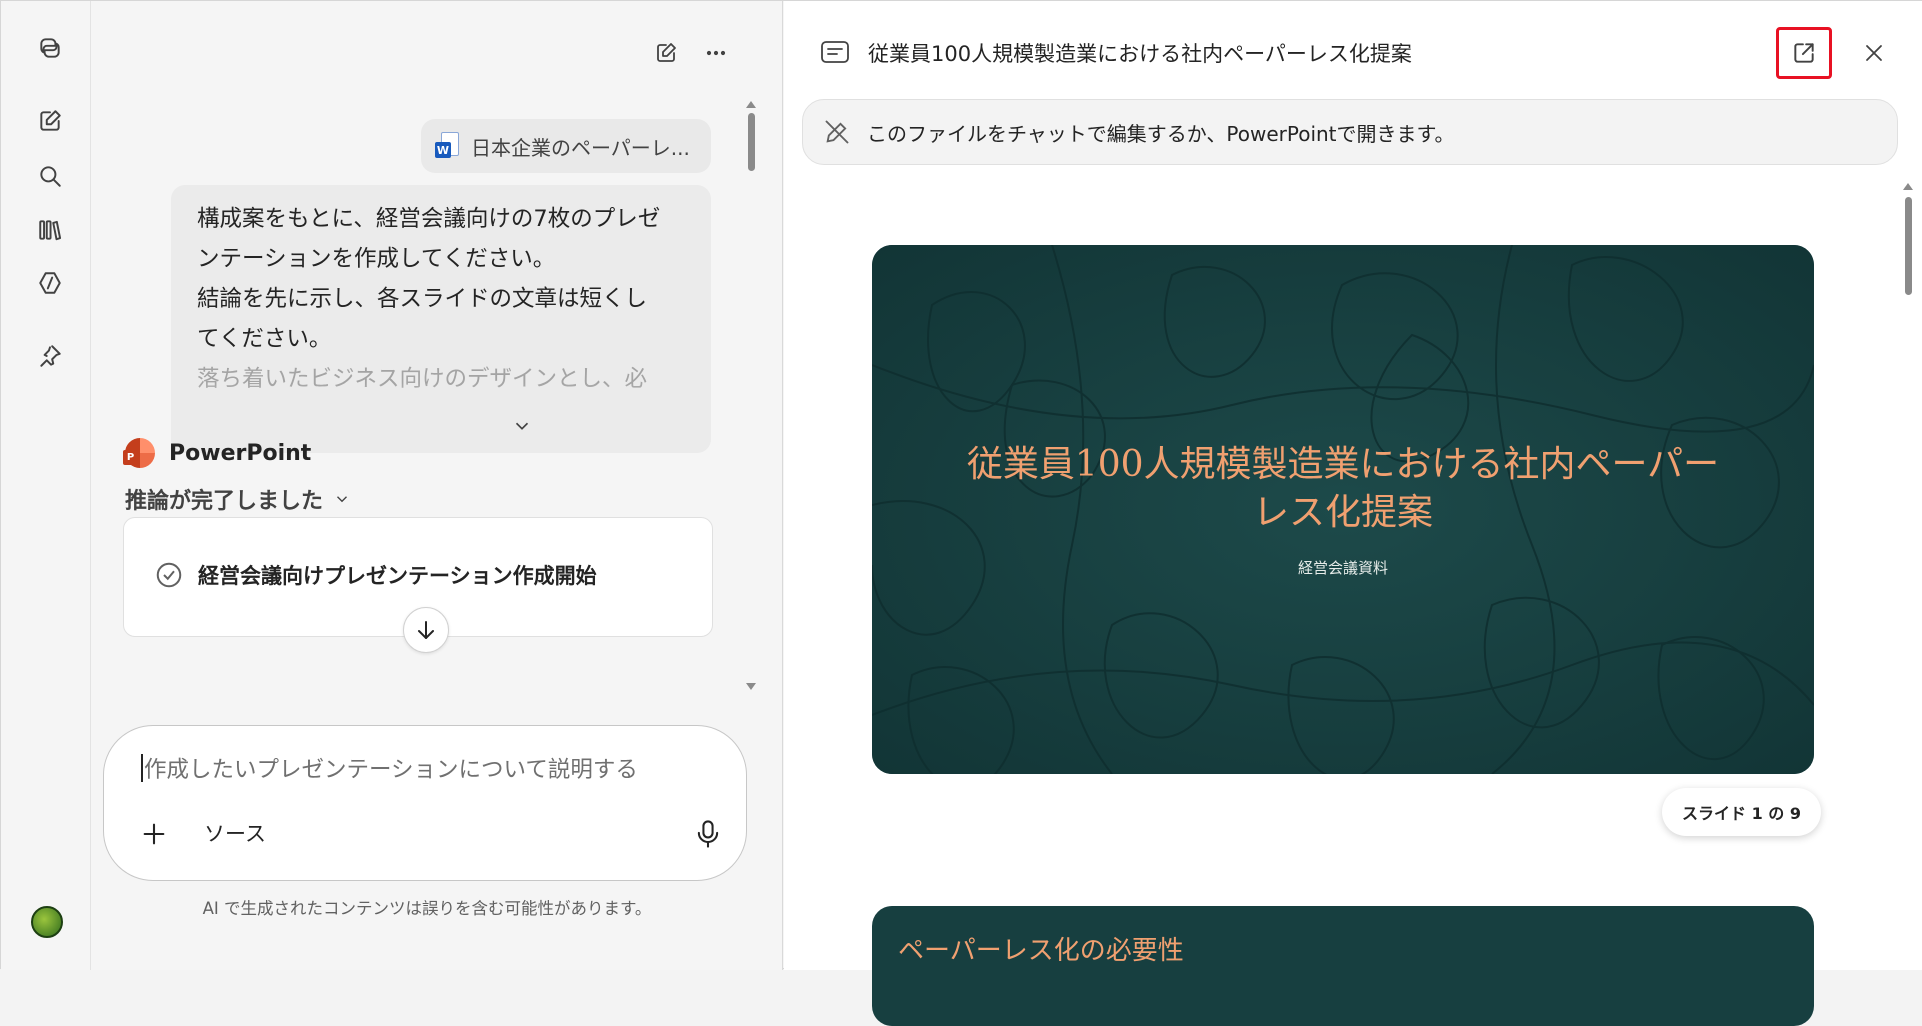 Image resolution: width=1922 pixels, height=1026 pixels. Describe the element at coordinates (47, 922) in the screenshot. I see `avatar` at that location.